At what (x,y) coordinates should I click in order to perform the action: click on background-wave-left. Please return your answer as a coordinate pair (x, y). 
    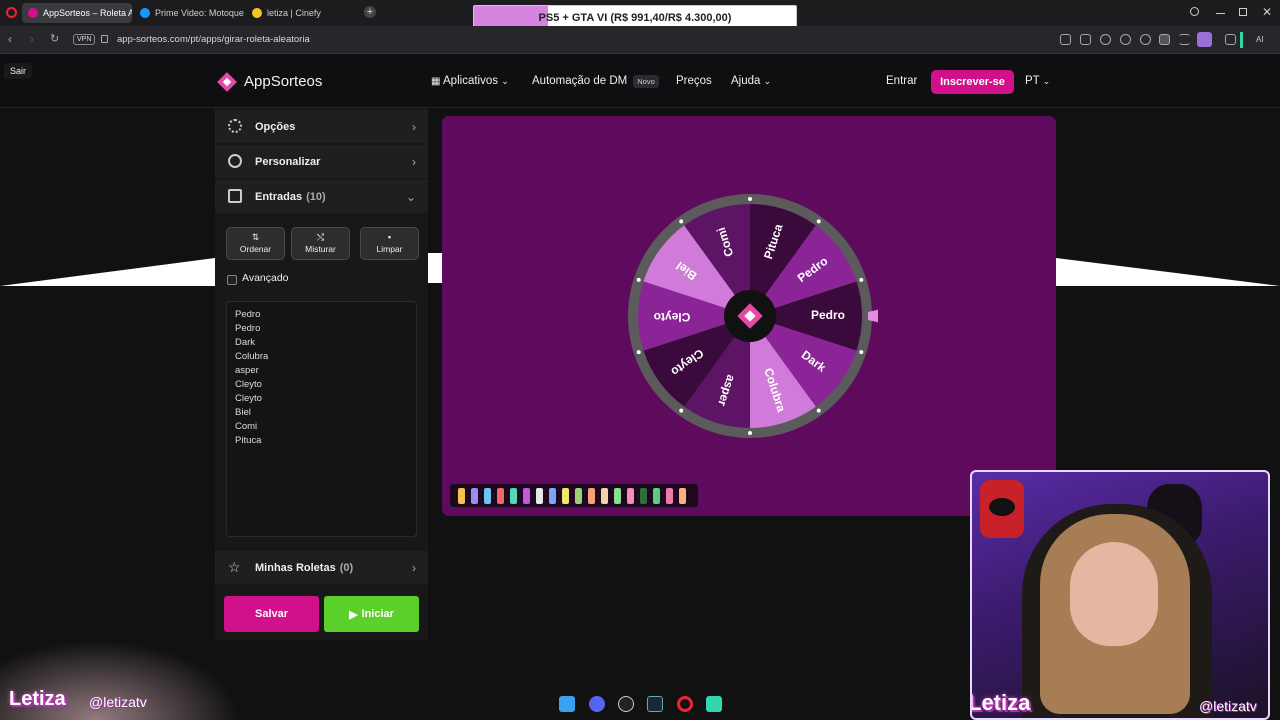
    Looking at the image, I should click on (107, 272).